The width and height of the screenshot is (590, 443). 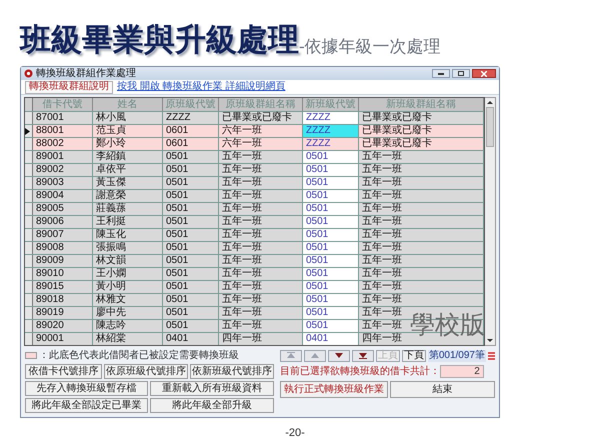 I want to click on action-button: 將此年級全部升級, so click(x=212, y=405).